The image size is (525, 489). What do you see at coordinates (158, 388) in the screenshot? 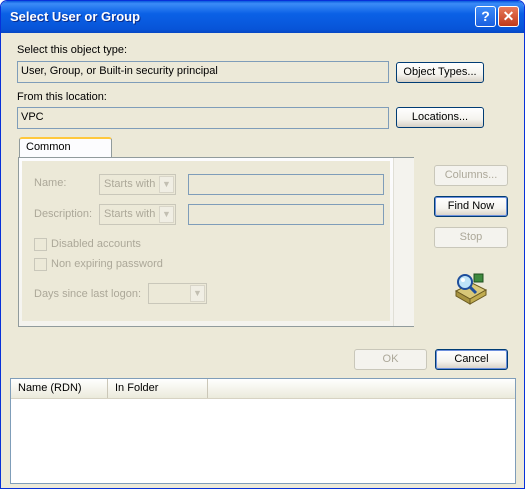
I see `column-header-folder: In Folder` at bounding box center [158, 388].